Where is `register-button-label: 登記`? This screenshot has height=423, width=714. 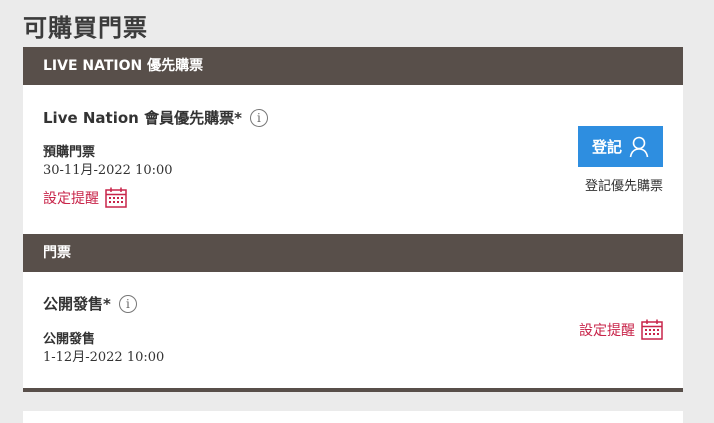
register-button-label: 登記 is located at coordinates (606, 147).